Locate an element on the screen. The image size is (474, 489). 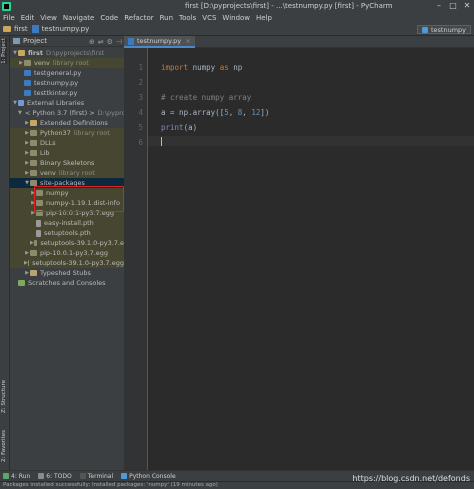
project-tool-tab: 1: Project is located at coordinates (4, 51).